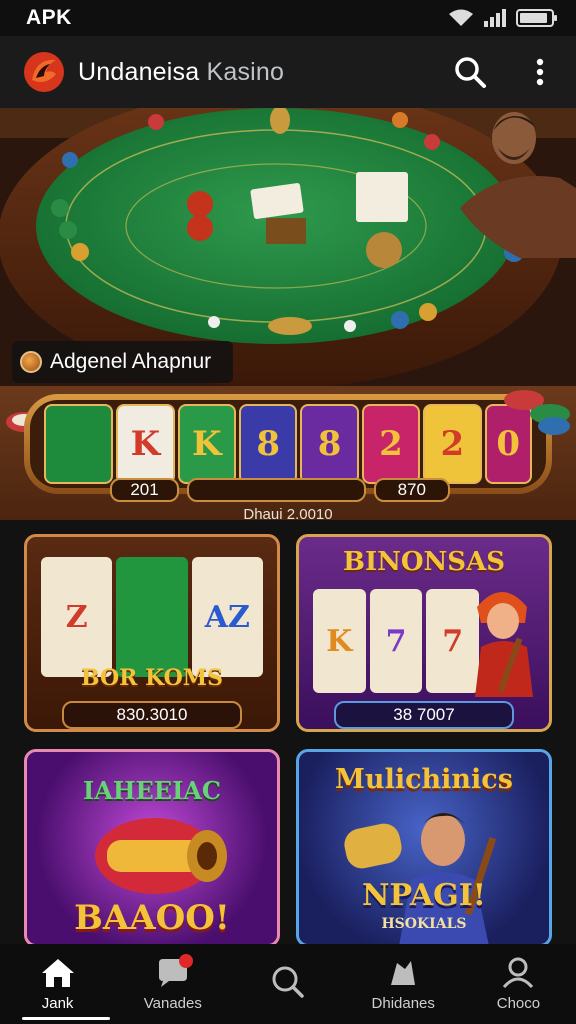 The height and width of the screenshot is (1024, 576). Describe the element at coordinates (495, 18) in the screenshot. I see `signal-icon` at that location.